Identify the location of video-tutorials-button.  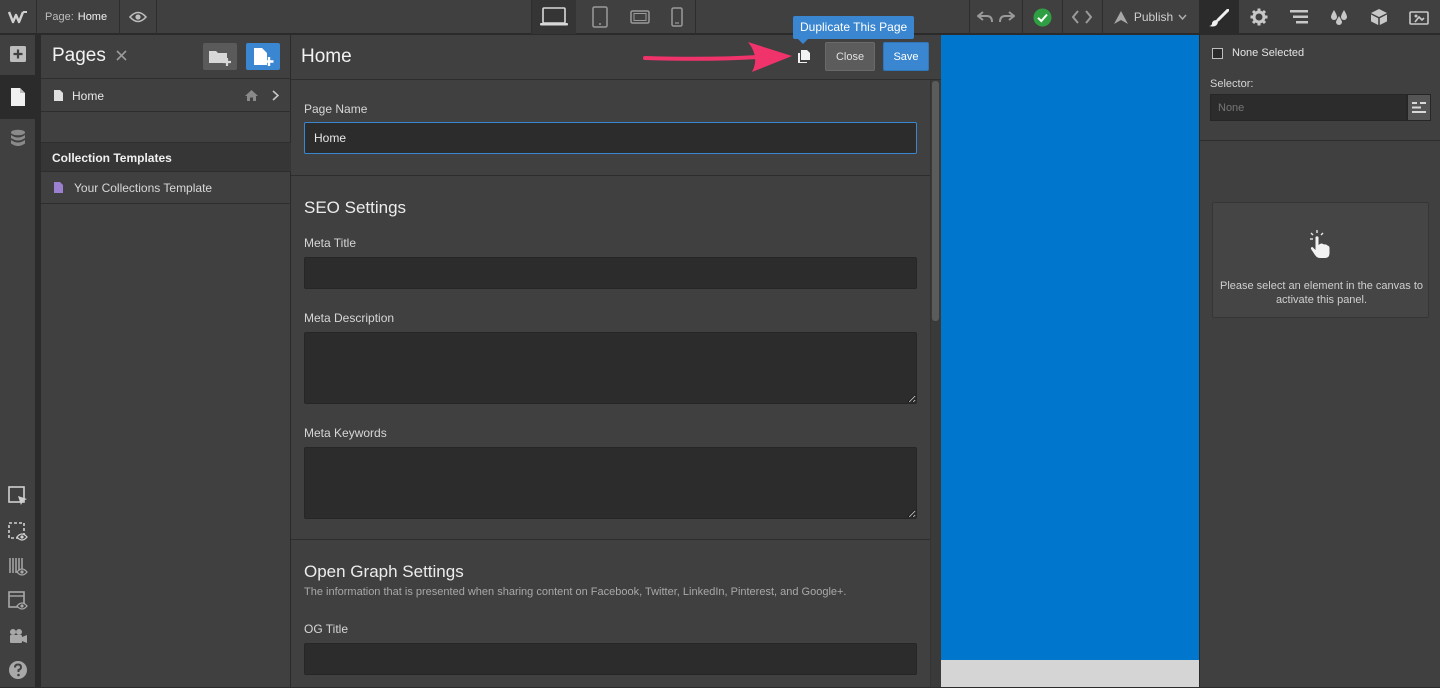
(18, 636).